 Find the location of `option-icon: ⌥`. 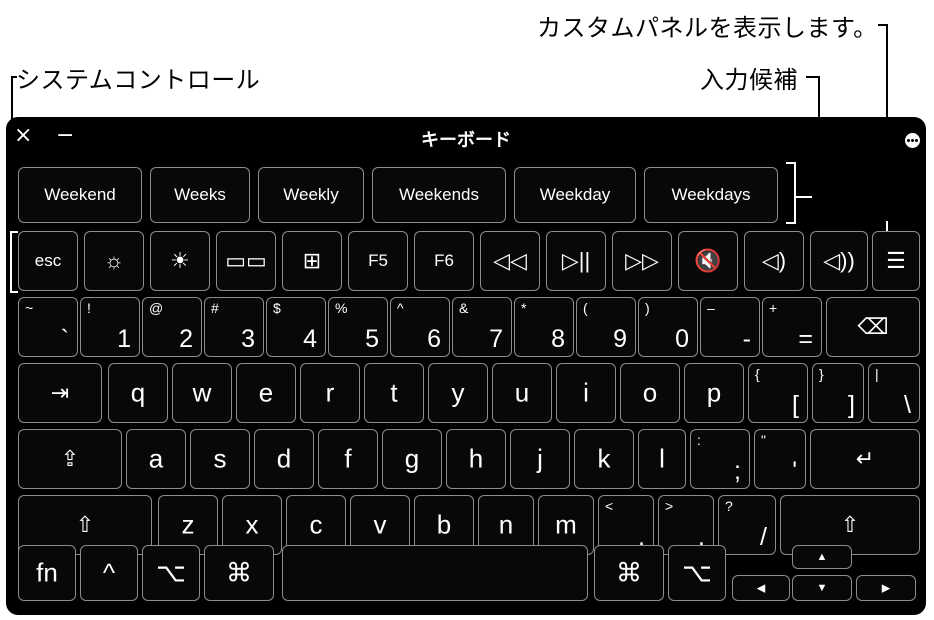

option-icon: ⌥ is located at coordinates (171, 572).